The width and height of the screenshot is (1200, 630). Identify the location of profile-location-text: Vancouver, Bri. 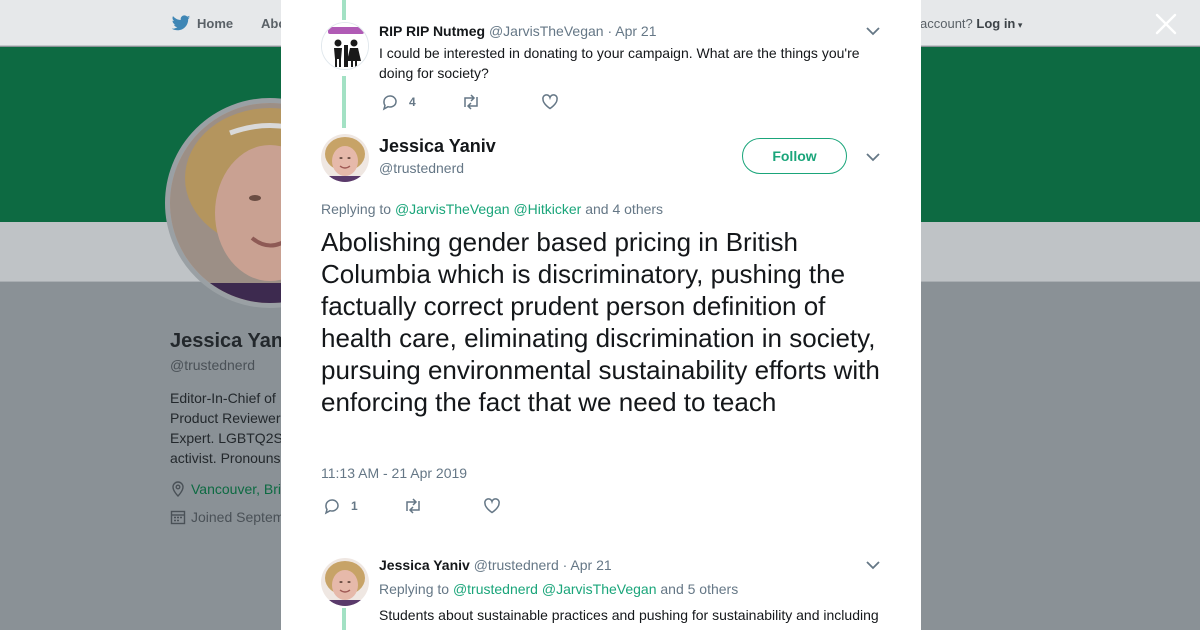
(236, 489).